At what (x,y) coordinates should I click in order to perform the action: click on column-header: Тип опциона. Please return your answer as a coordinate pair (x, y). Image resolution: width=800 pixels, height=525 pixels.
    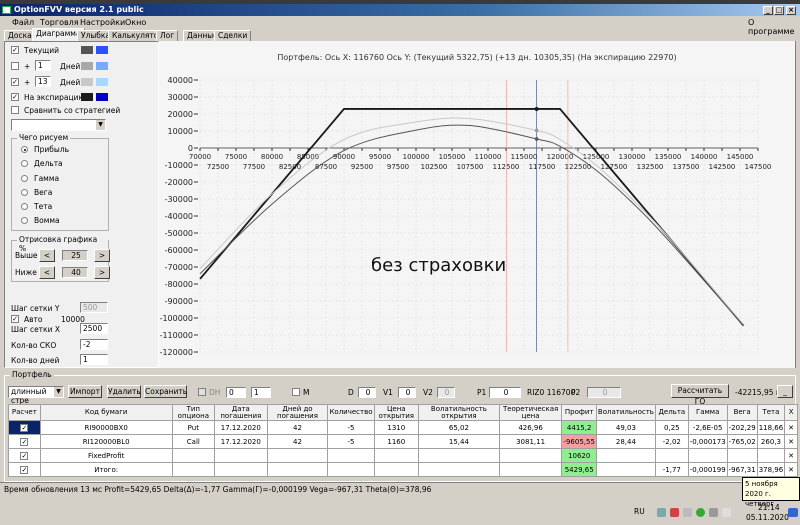
    Looking at the image, I should click on (193, 412).